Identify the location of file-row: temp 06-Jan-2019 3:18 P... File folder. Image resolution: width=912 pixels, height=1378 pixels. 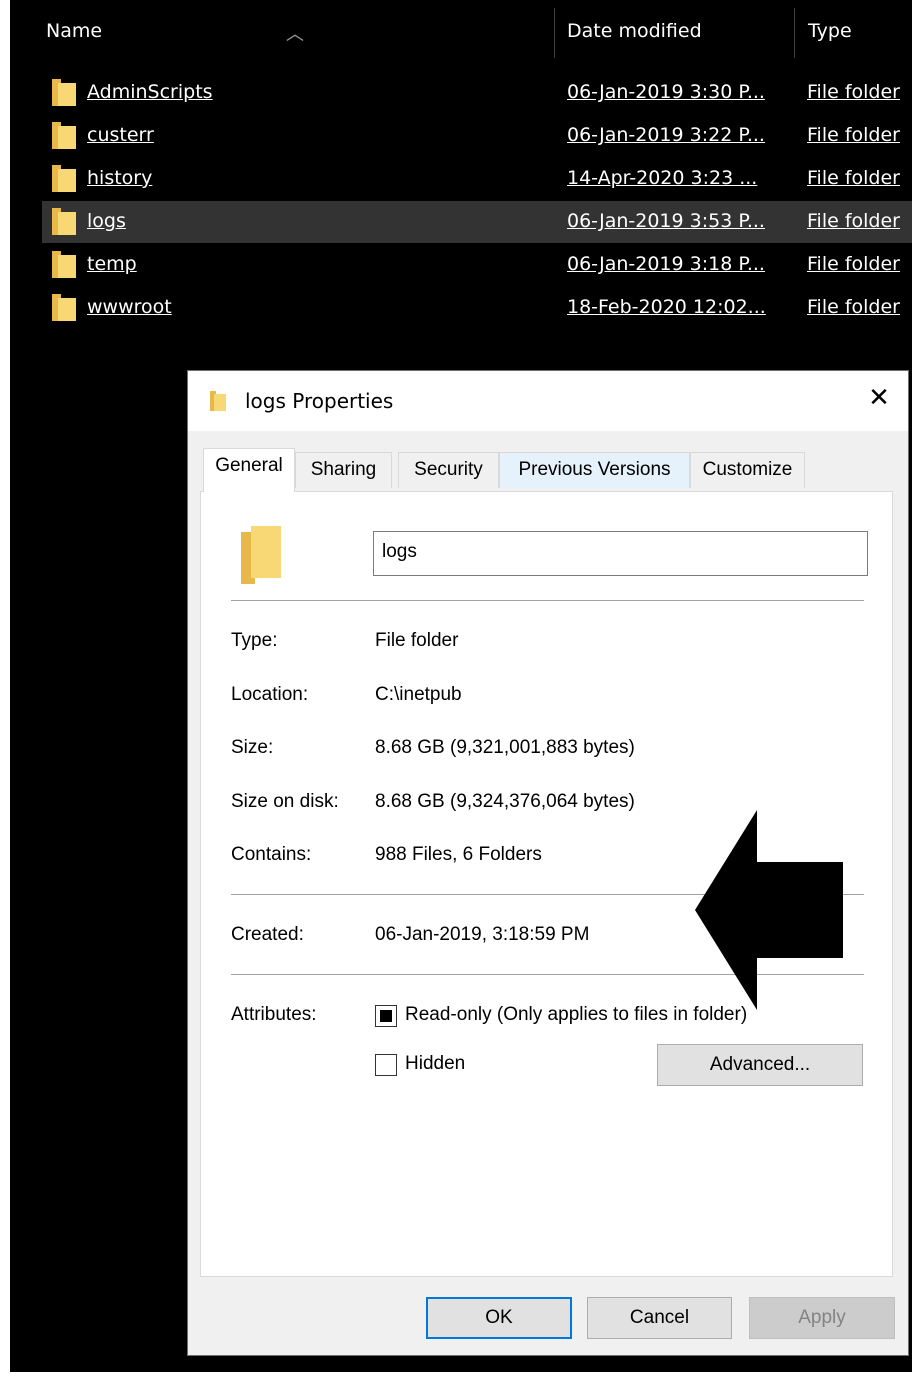
(477, 265).